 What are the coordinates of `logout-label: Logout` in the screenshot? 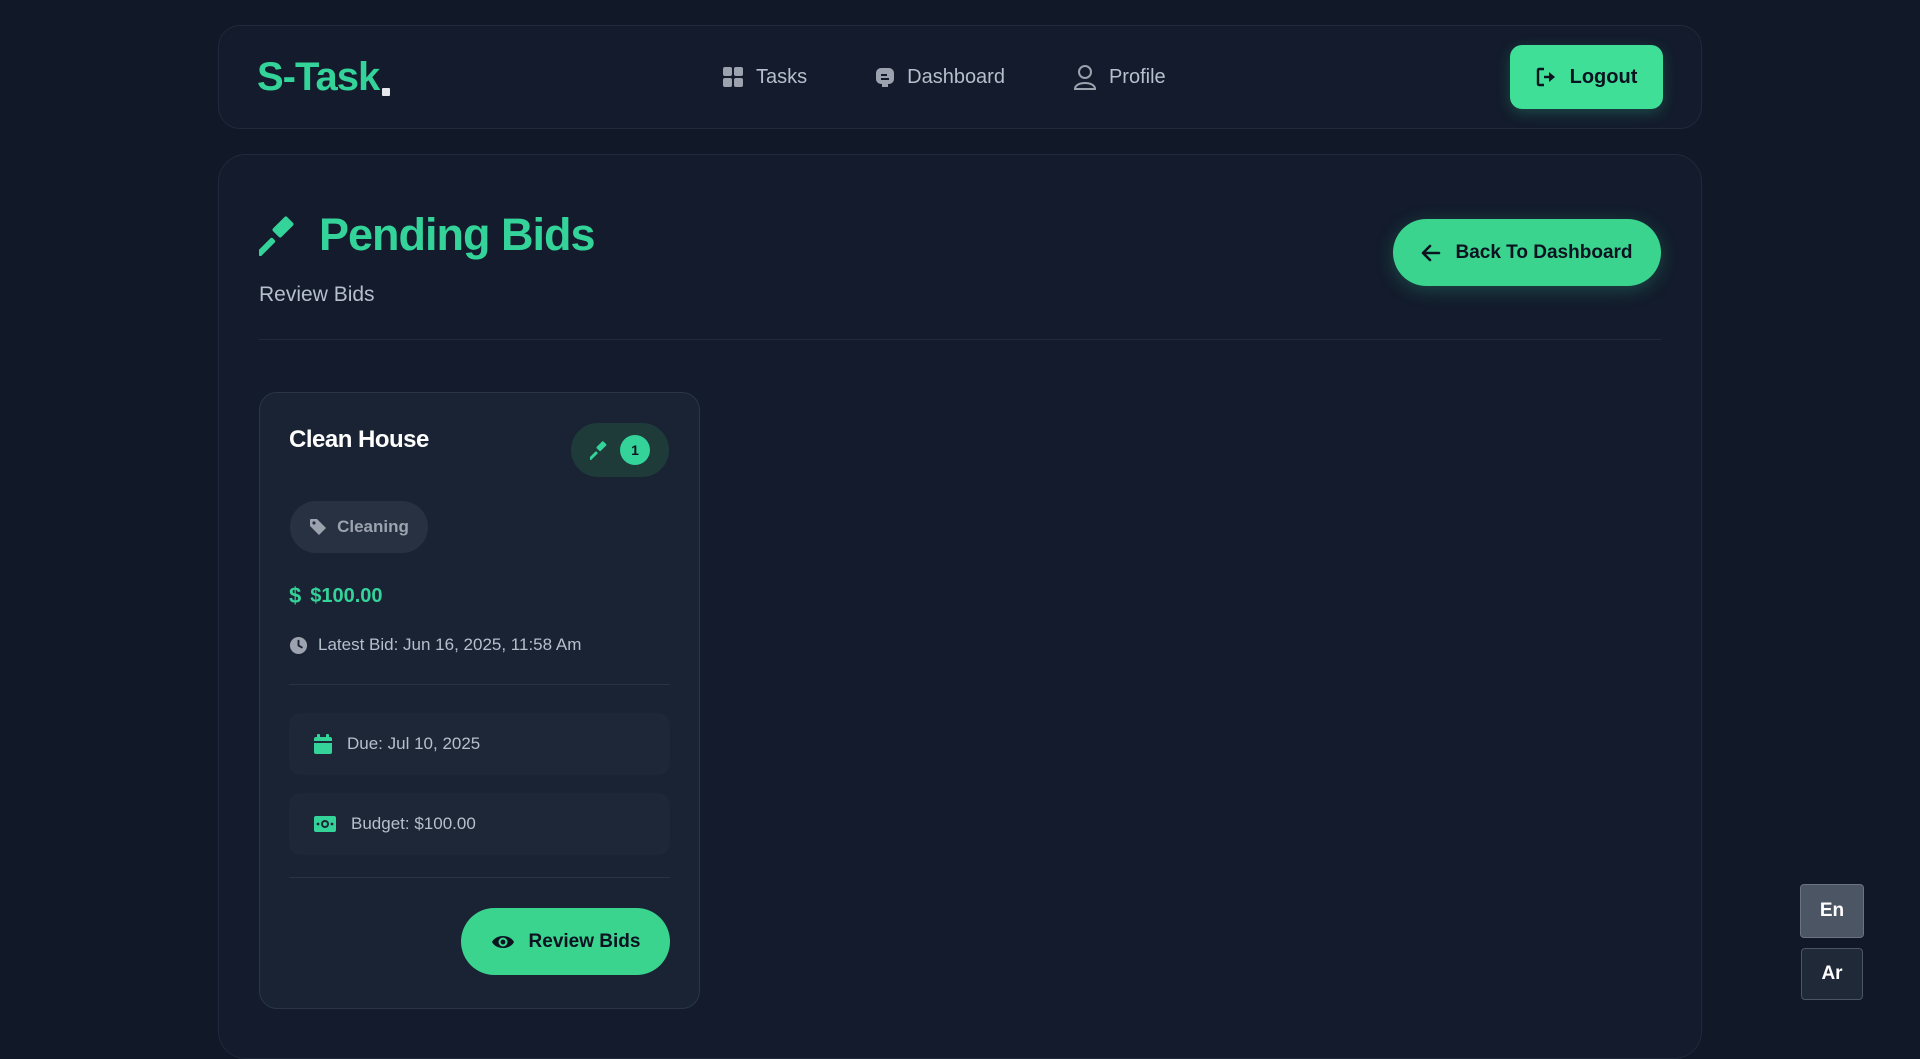 It's located at (1603, 76).